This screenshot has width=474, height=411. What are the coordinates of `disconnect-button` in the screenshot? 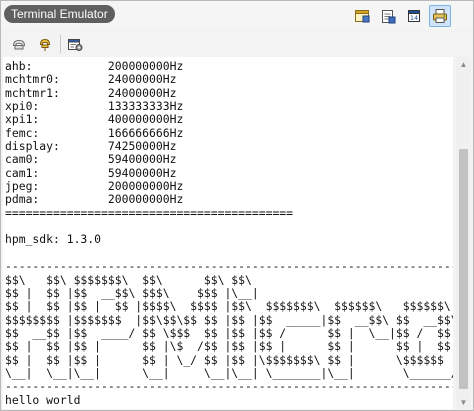 It's located at (19, 44).